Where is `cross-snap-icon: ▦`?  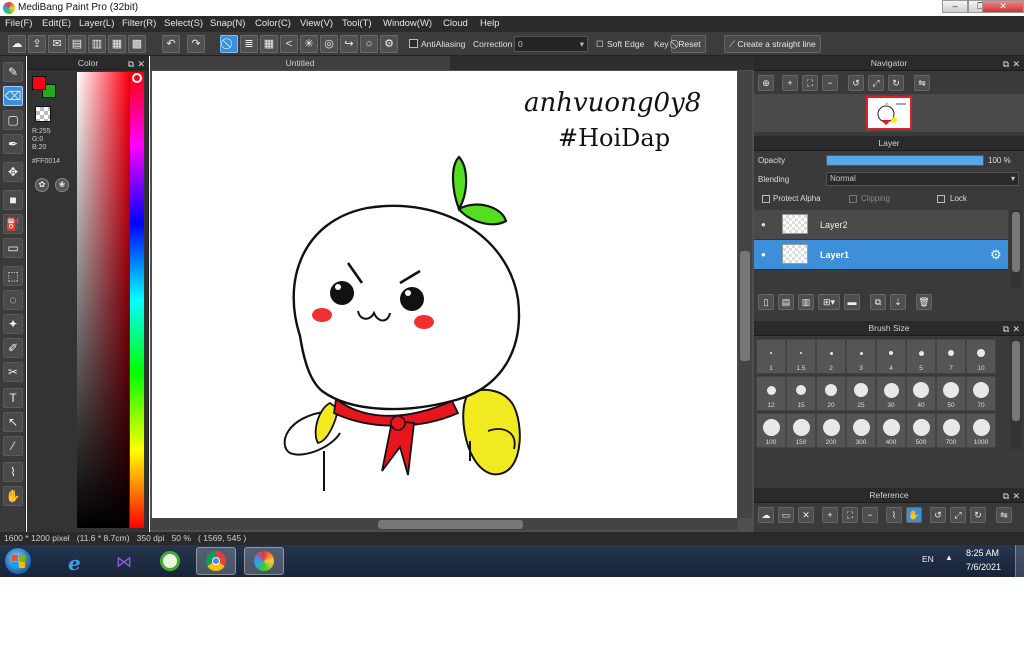 cross-snap-icon: ▦ is located at coordinates (269, 44).